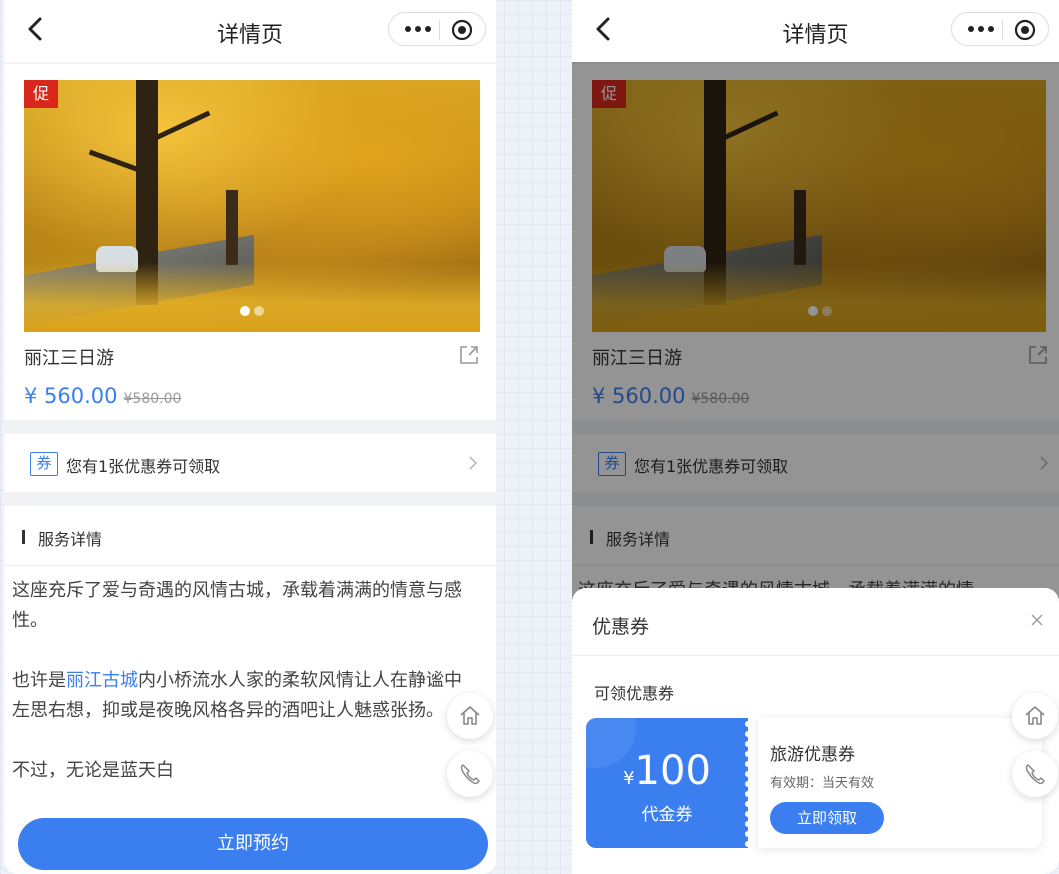  What do you see at coordinates (1037, 620) in the screenshot?
I see `close-icon` at bounding box center [1037, 620].